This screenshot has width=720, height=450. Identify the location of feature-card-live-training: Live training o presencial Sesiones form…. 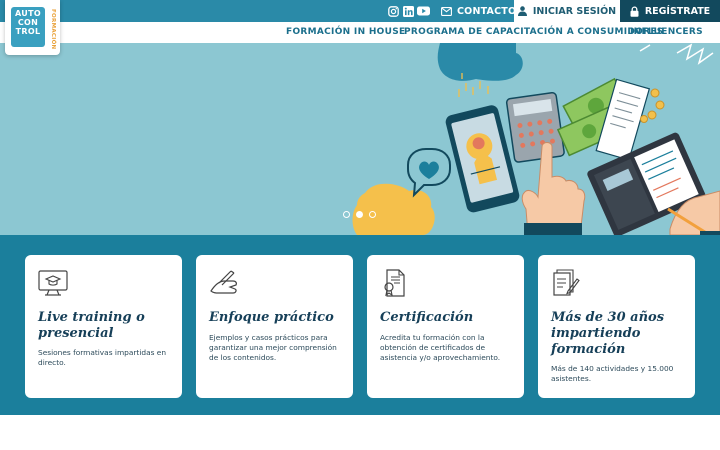
(103, 326).